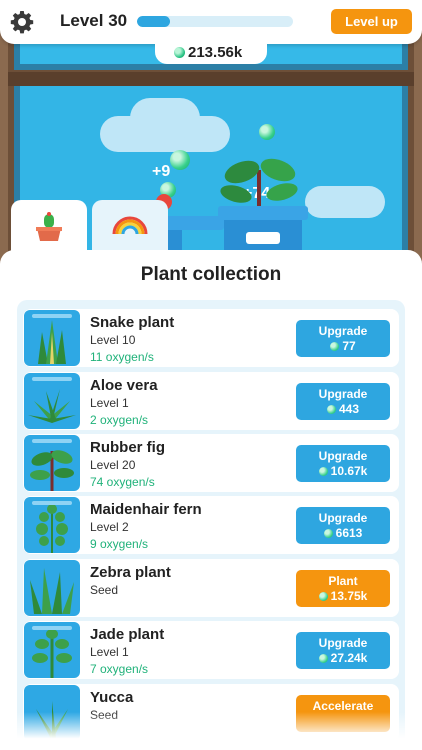  Describe the element at coordinates (161, 171) in the screenshot. I see `oxygen-gain-popup: +9` at that location.